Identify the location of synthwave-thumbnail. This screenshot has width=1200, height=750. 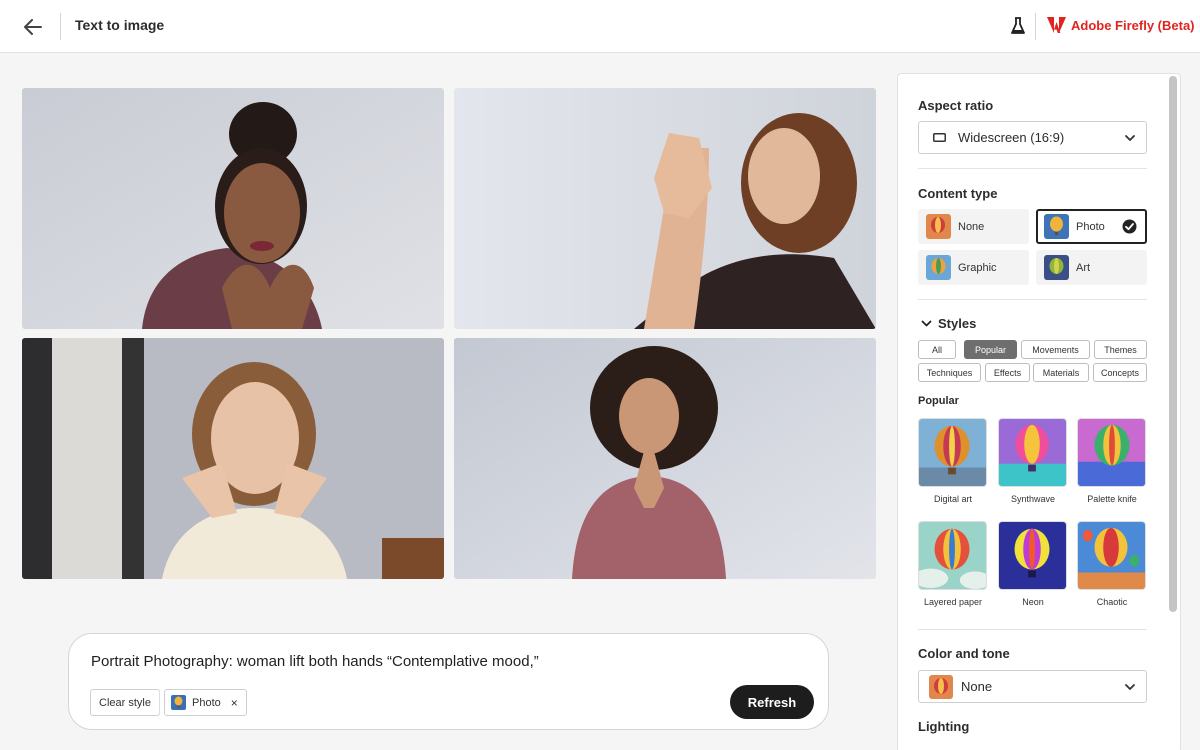
(1032, 452).